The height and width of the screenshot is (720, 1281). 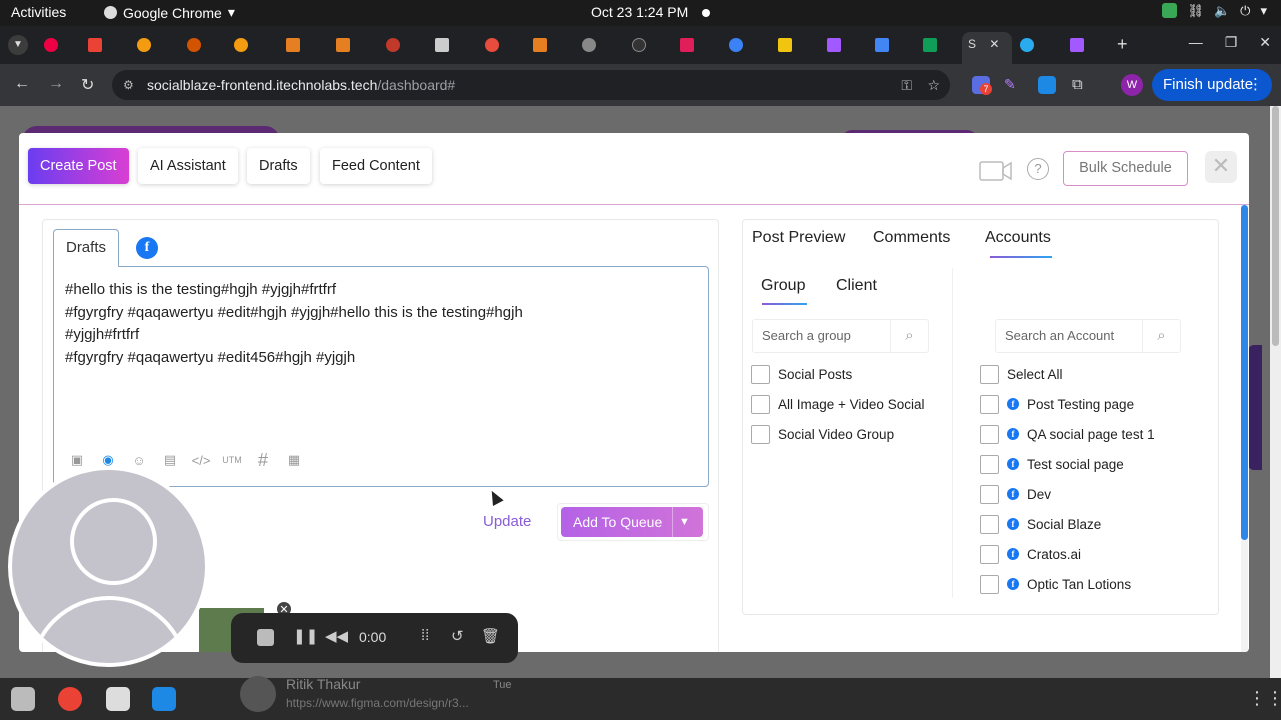 I want to click on stop-recording-icon, so click(x=265, y=637).